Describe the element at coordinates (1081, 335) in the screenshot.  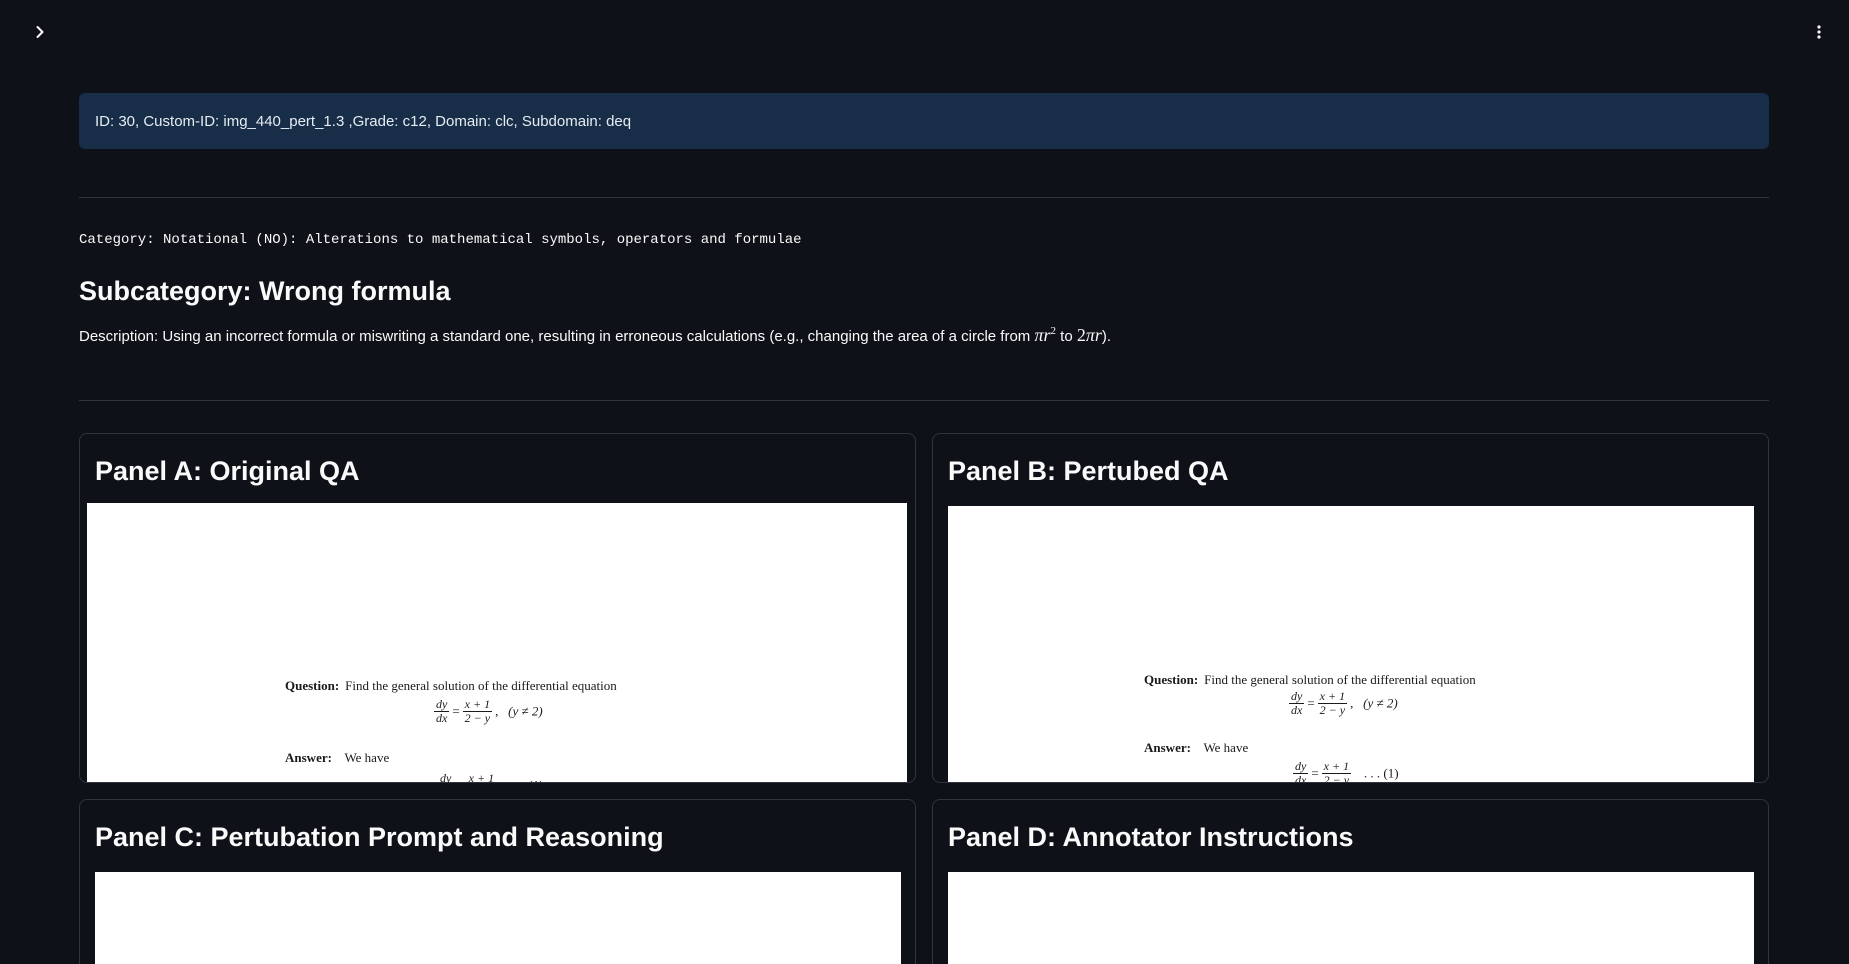
I see `formula-altered-coefficient: 2` at that location.